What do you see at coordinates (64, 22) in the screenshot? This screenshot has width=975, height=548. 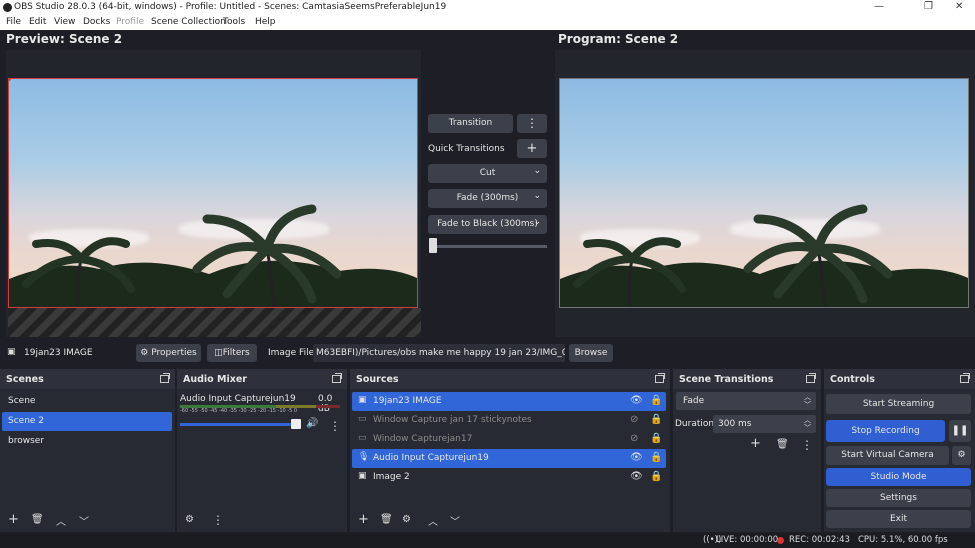 I see `menu-view: View` at bounding box center [64, 22].